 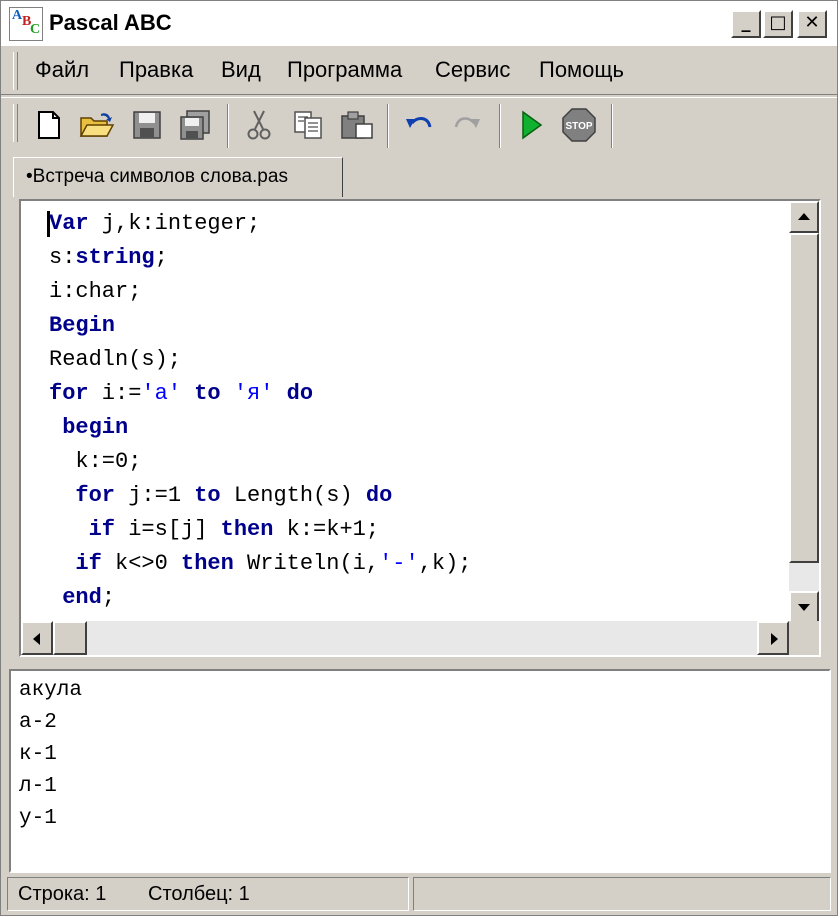 What do you see at coordinates (241, 70) in the screenshot?
I see `menu-view: Вид` at bounding box center [241, 70].